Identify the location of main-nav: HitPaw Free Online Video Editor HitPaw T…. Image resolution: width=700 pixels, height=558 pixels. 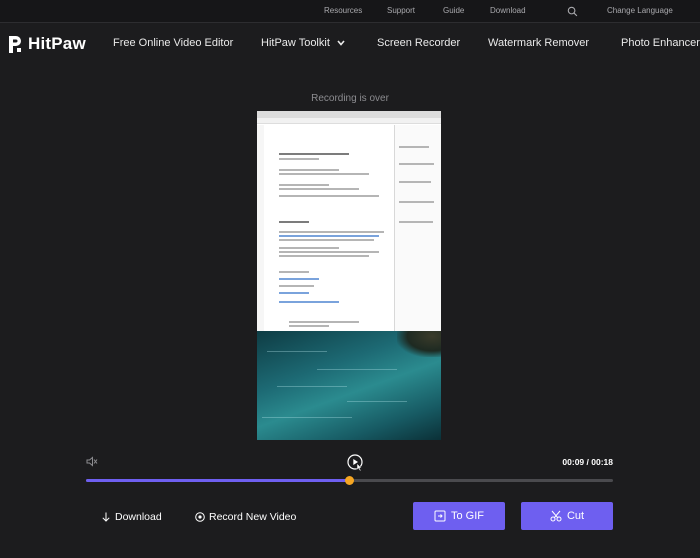
(350, 44).